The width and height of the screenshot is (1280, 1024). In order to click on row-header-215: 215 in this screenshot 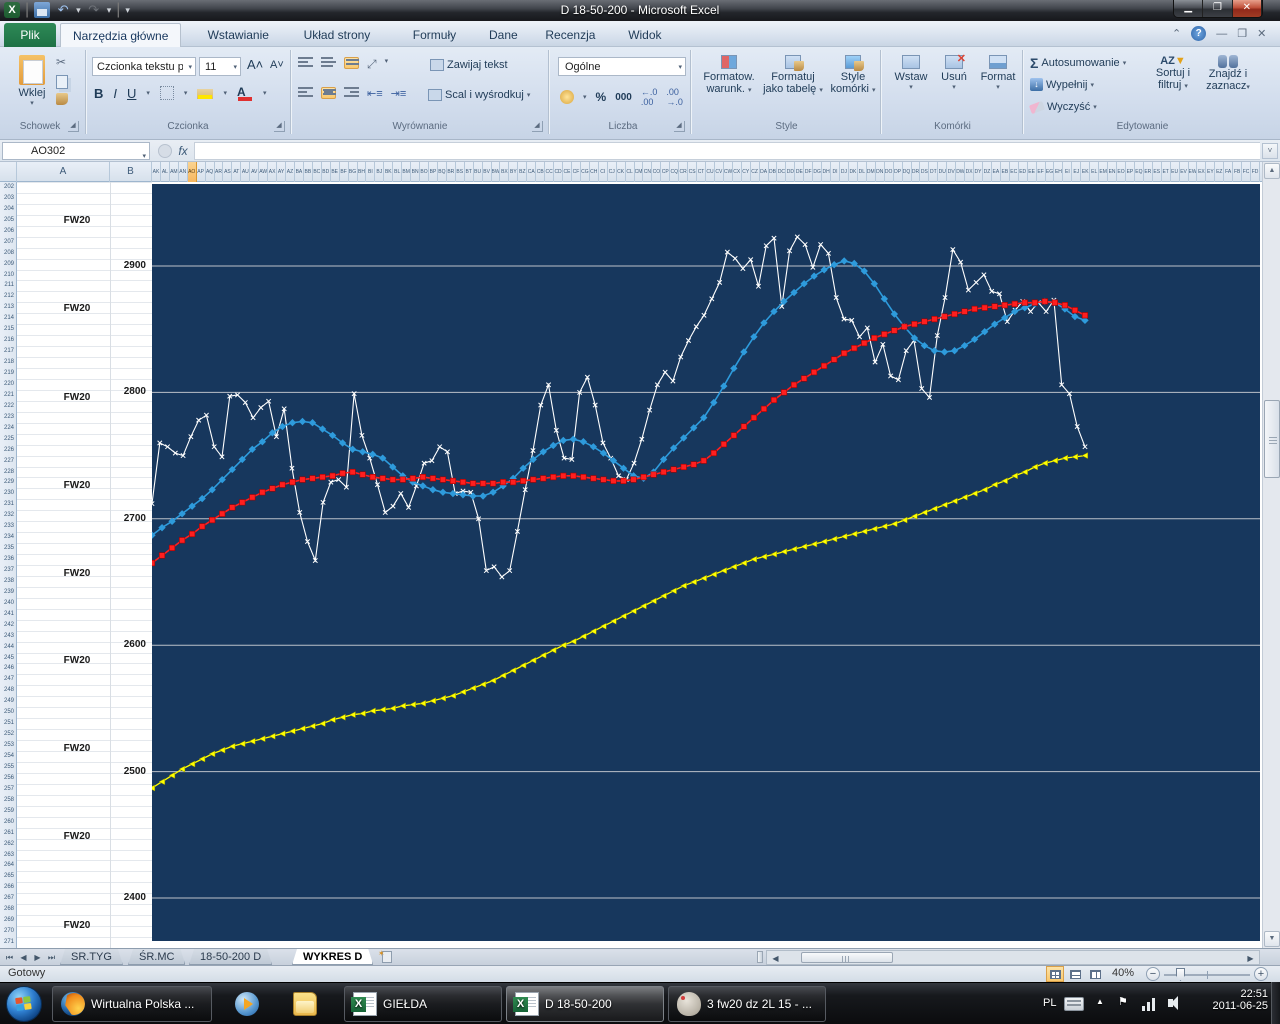, I will do `click(8, 329)`.